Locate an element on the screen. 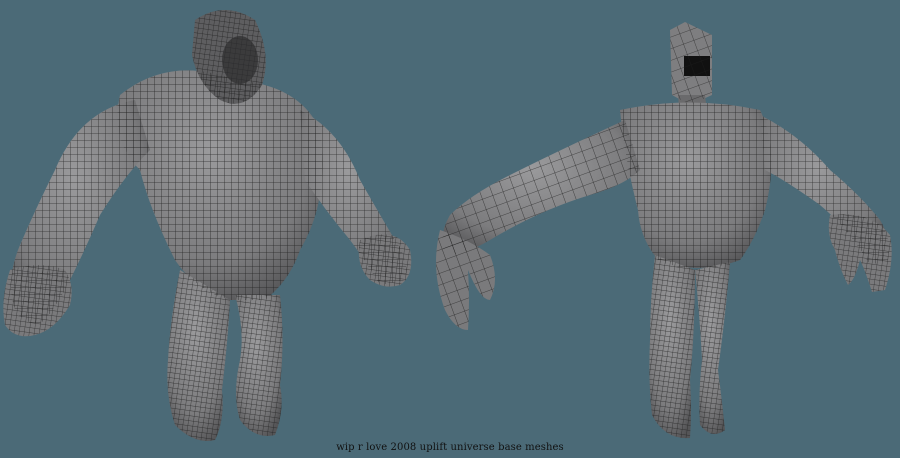 The image size is (900, 458). brute-face is located at coordinates (240, 60).